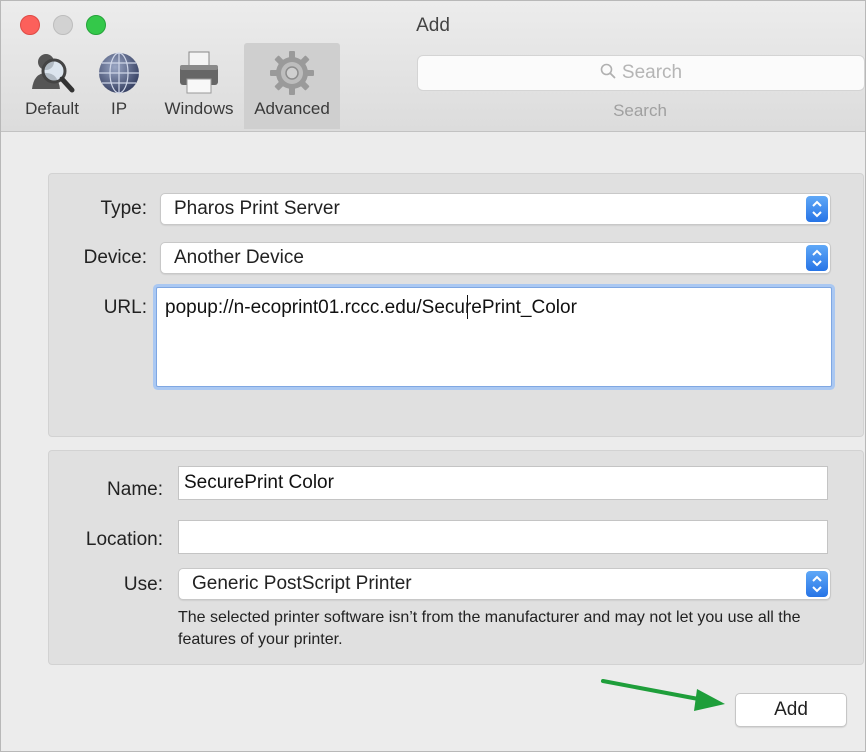 The image size is (866, 752). Describe the element at coordinates (640, 110) in the screenshot. I see `search-label: Search` at that location.